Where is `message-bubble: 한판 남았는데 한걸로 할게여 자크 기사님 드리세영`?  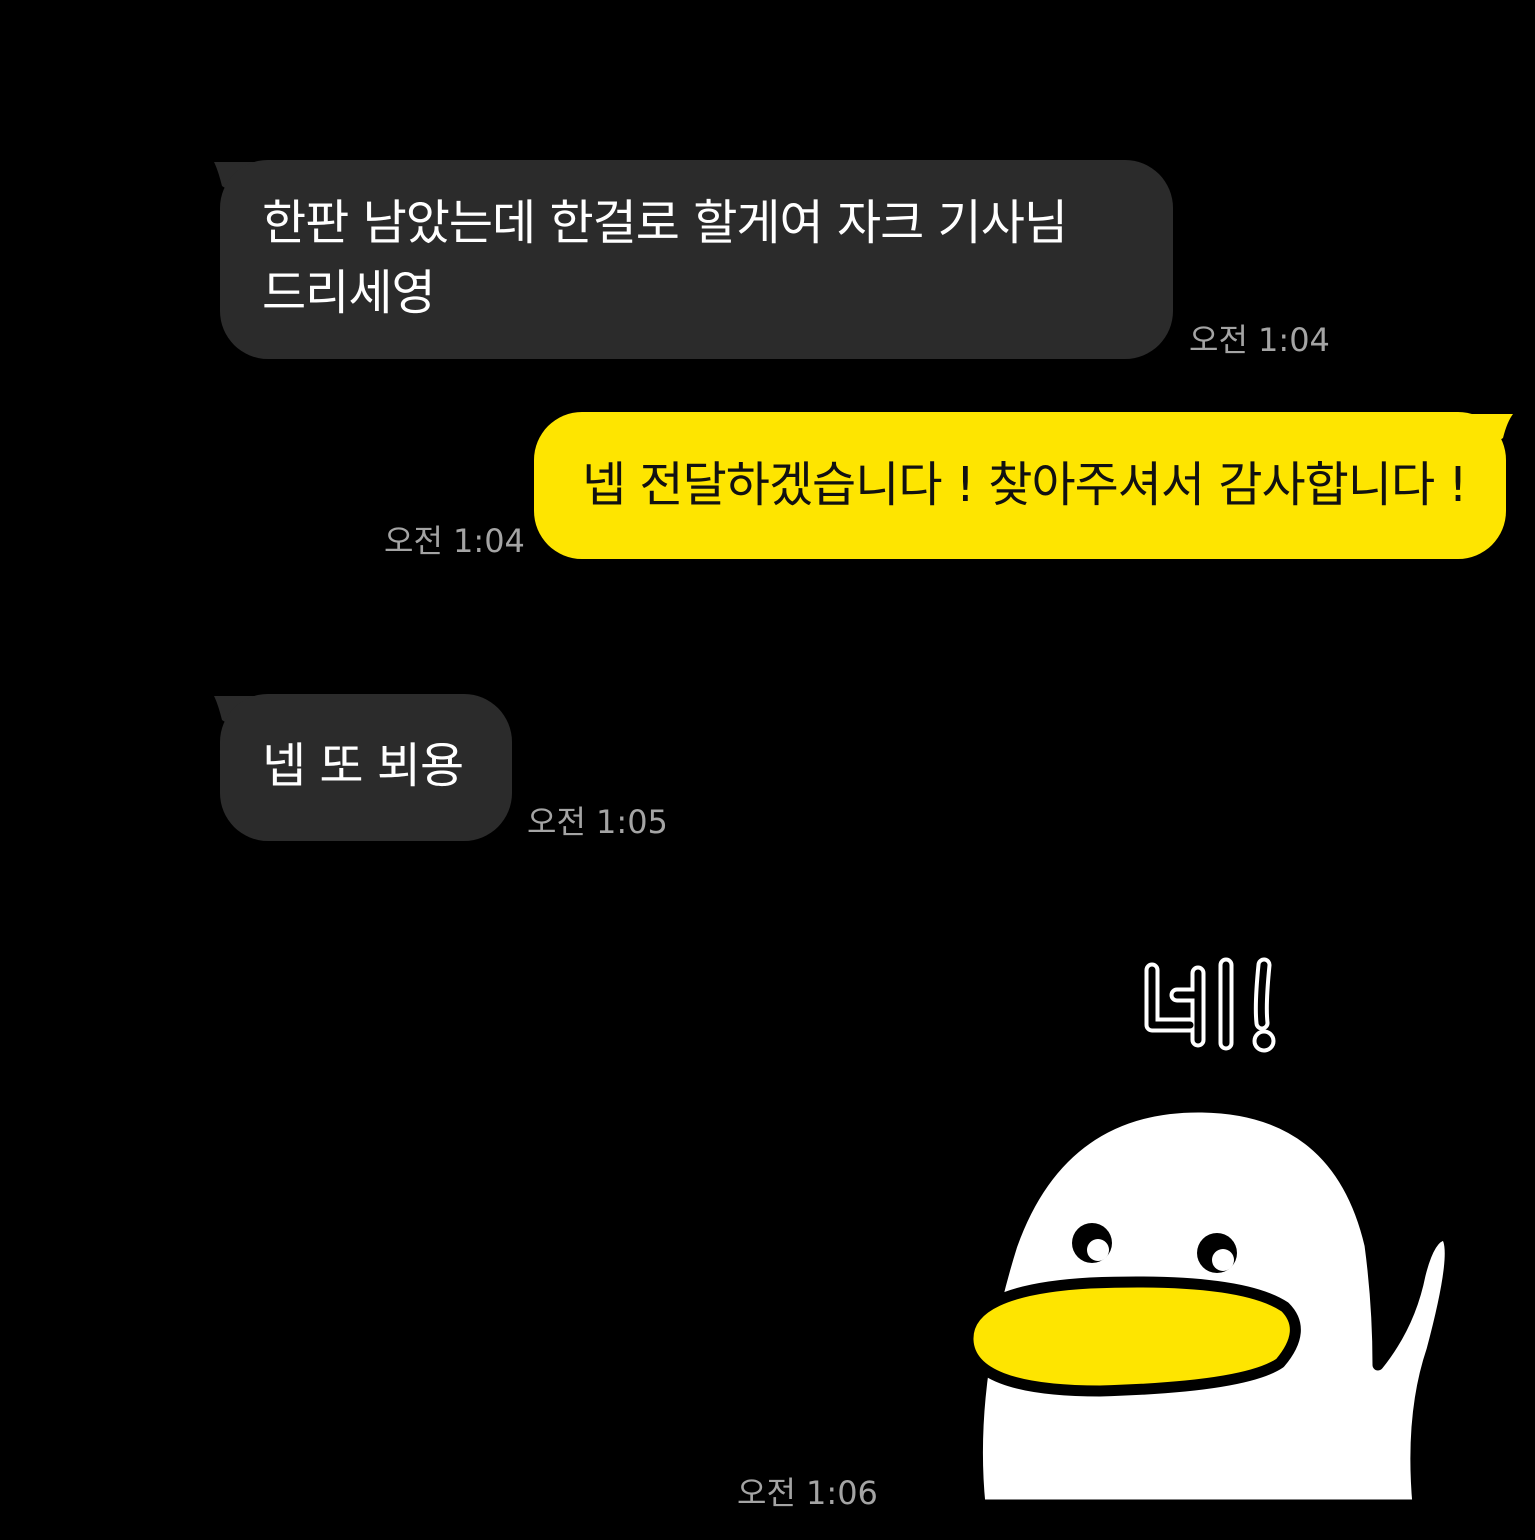
message-bubble: 한판 남았는데 한걸로 할게여 자크 기사님 드리세영 is located at coordinates (696, 259).